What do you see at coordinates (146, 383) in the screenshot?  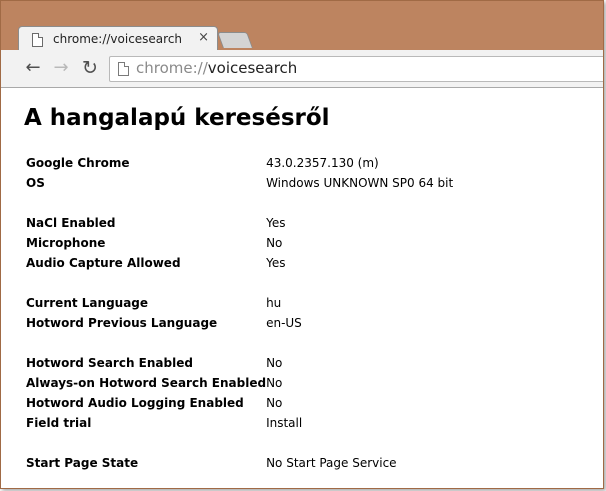 I see `row-key: Always-on Hotword Search Enabled` at bounding box center [146, 383].